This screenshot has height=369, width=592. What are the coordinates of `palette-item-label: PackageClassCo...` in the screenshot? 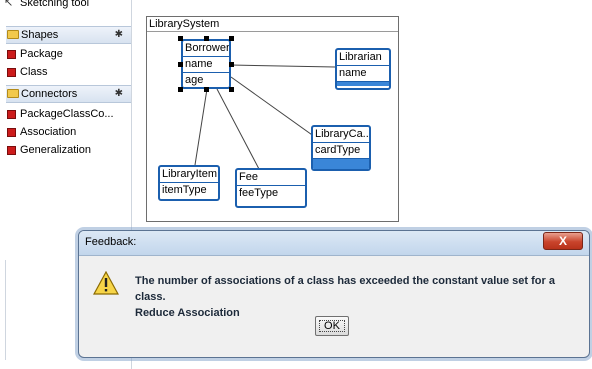 It's located at (67, 114).